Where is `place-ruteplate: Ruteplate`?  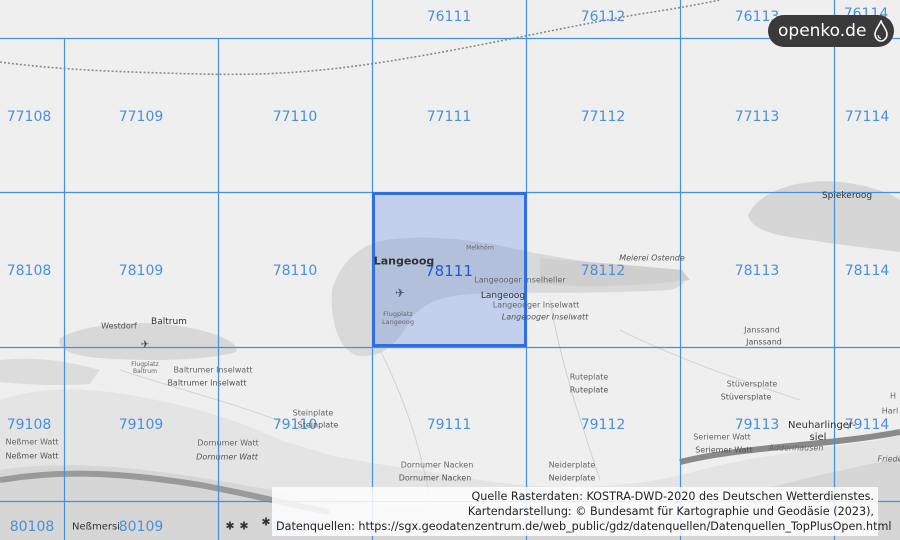 place-ruteplate: Ruteplate is located at coordinates (589, 377).